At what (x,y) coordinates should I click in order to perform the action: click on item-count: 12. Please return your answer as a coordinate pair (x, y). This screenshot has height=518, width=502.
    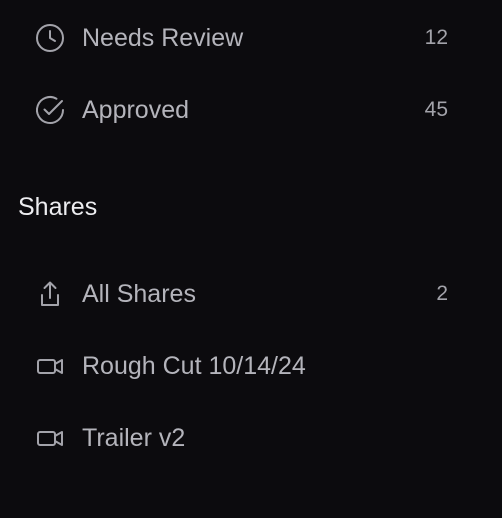
    Looking at the image, I should click on (436, 37).